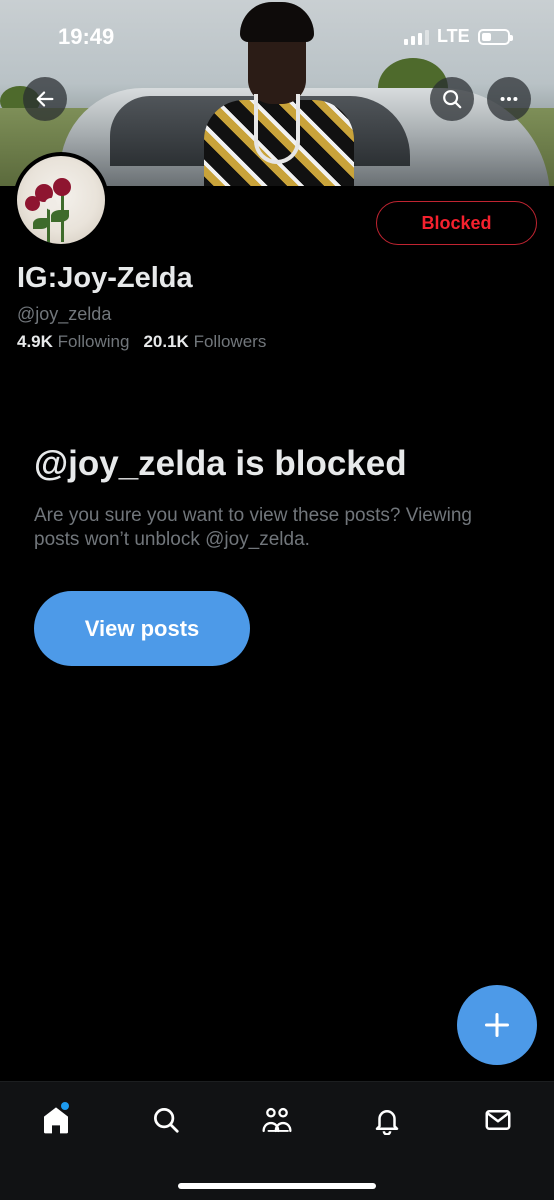 This screenshot has height=1200, width=554. I want to click on search-button, so click(452, 99).